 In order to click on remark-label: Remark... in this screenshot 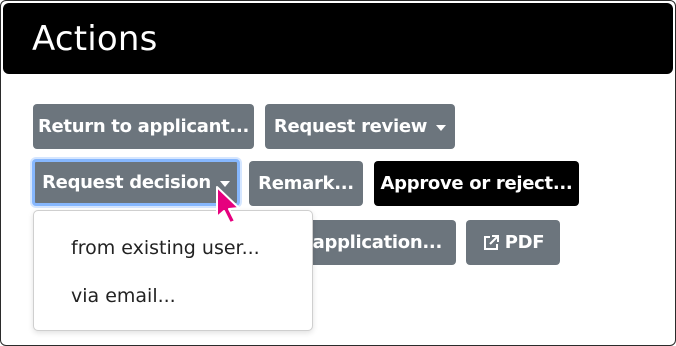, I will do `click(306, 183)`.